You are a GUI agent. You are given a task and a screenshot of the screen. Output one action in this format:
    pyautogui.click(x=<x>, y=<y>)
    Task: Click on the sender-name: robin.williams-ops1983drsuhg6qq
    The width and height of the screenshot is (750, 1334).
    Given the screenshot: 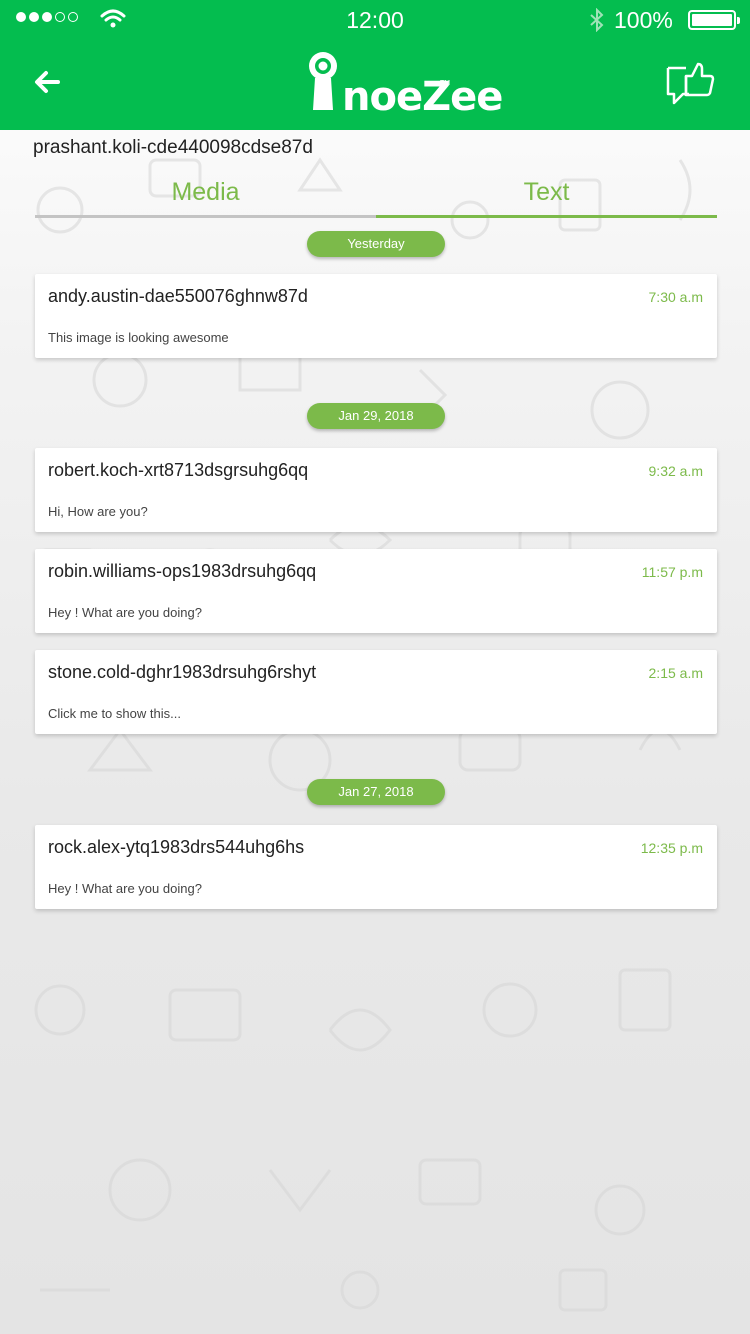 What is the action you would take?
    pyautogui.click(x=182, y=571)
    